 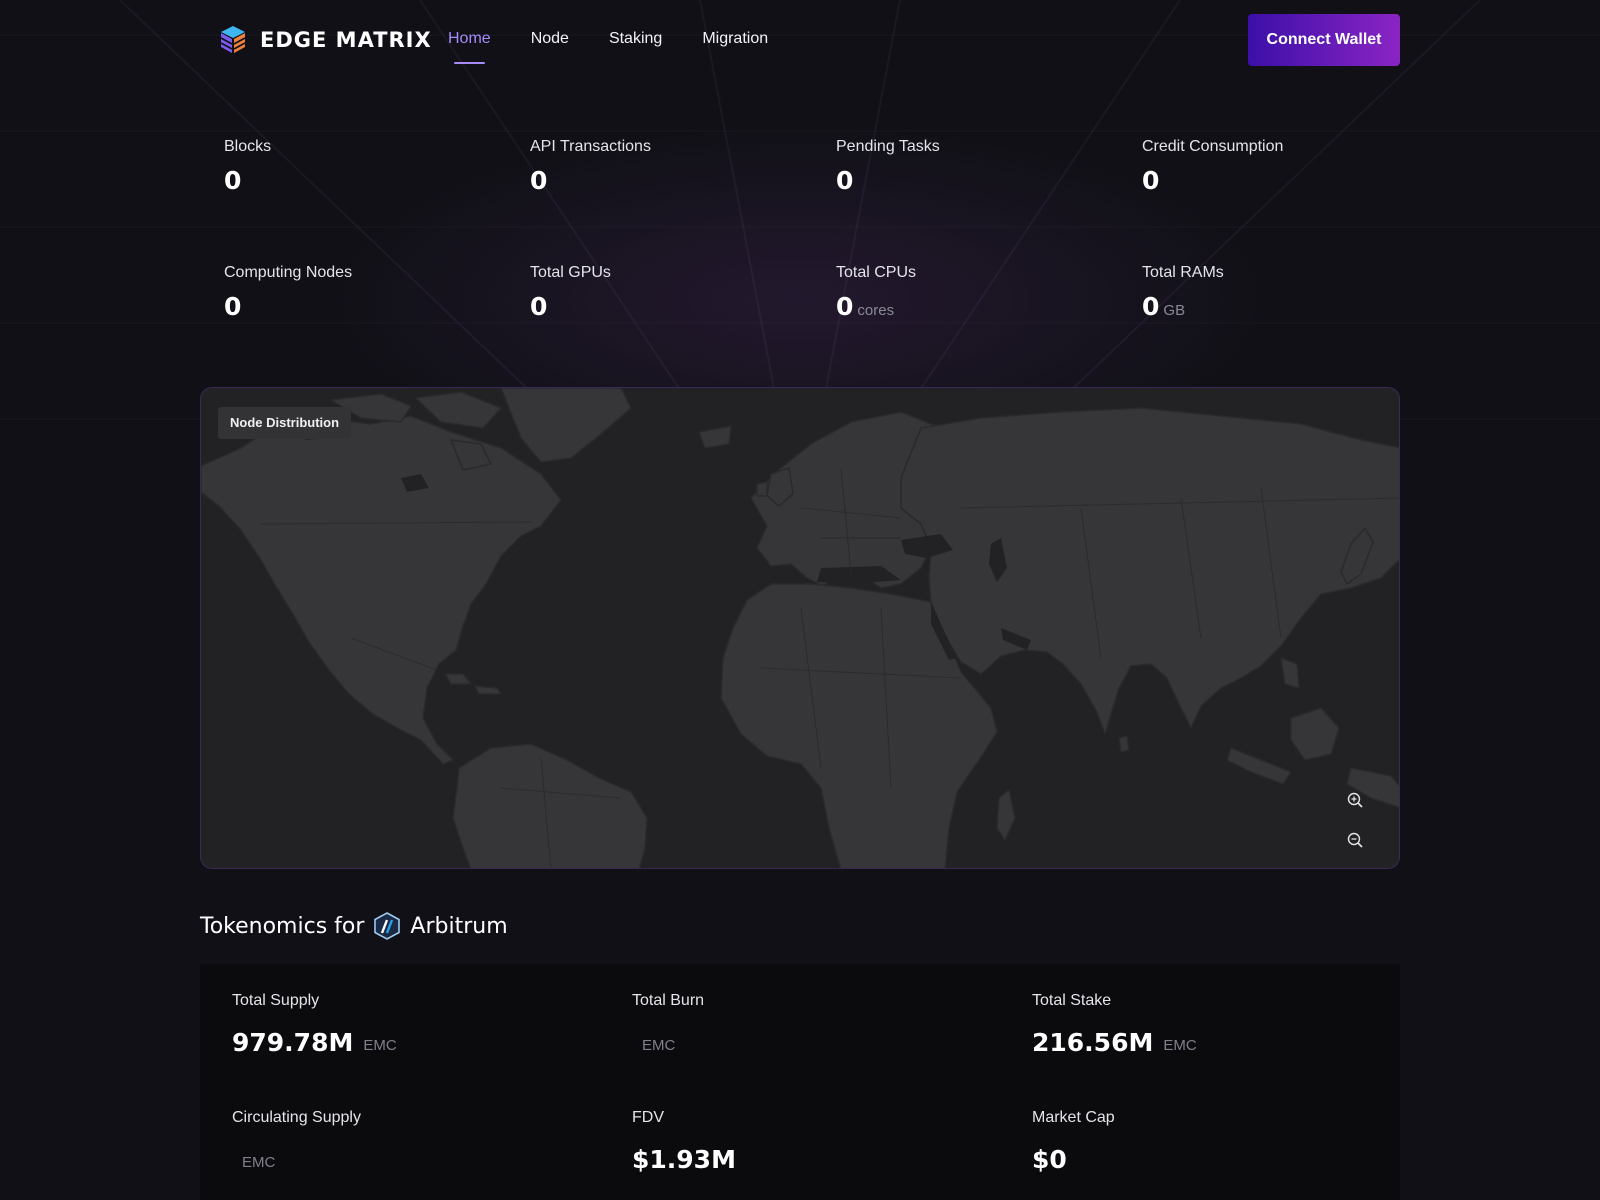 I want to click on tokenomics-label: Total Stake, so click(x=1072, y=1000).